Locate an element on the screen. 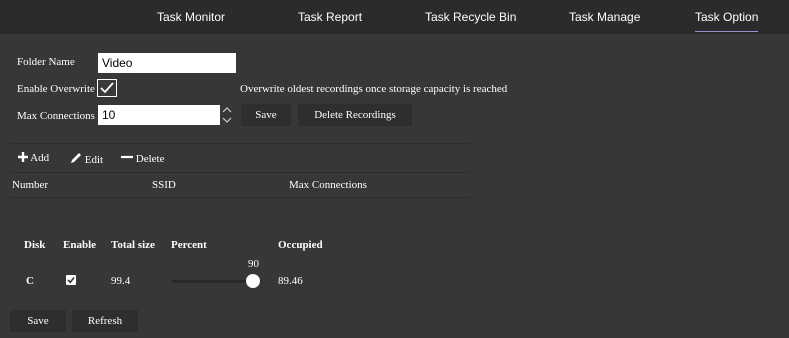  delete-label: Delete is located at coordinates (150, 159).